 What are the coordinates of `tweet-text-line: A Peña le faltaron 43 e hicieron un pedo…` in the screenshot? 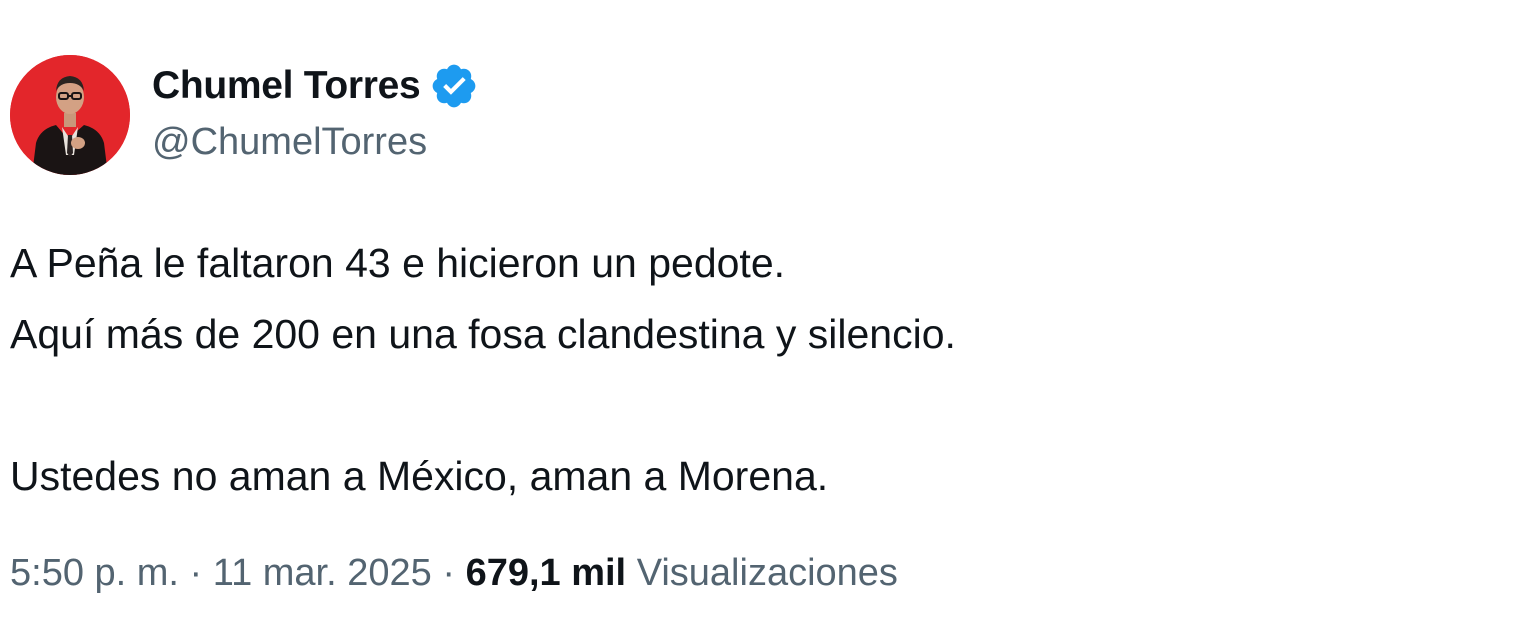 It's located at (398, 263).